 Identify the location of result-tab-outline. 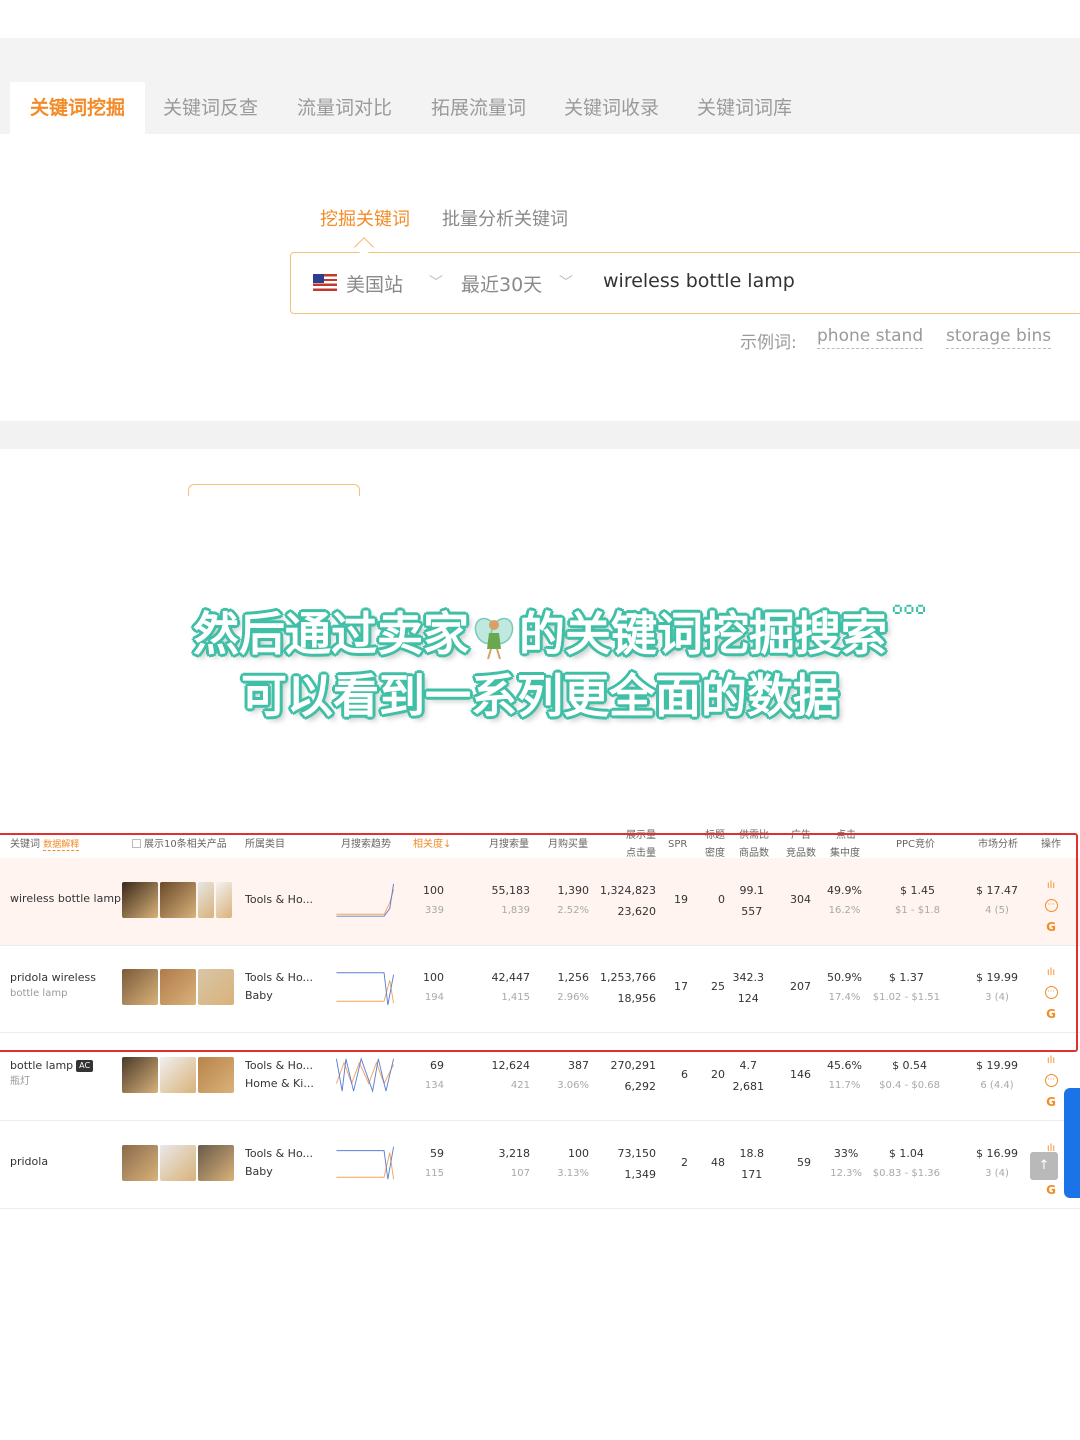
(274, 490).